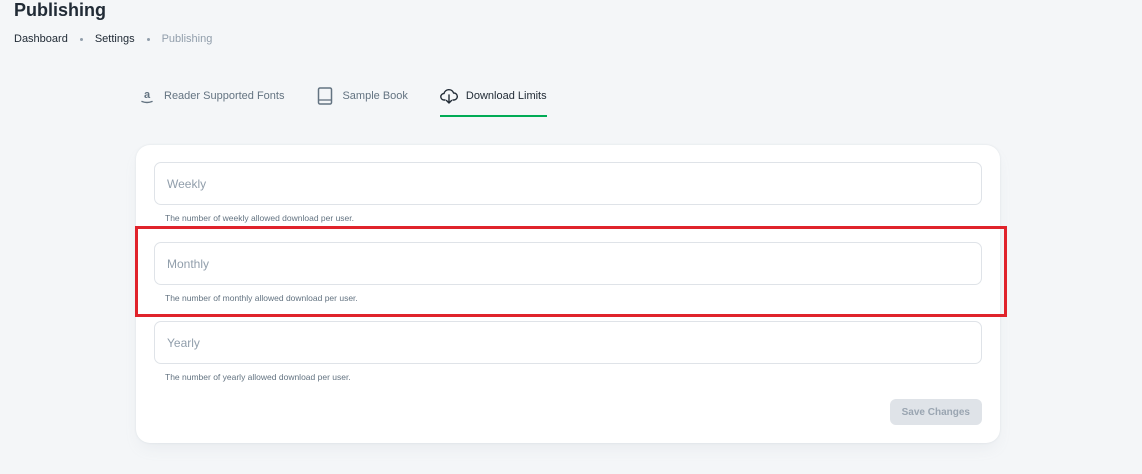 This screenshot has height=474, width=1142. I want to click on monthly-input-wrapper, so click(568, 263).